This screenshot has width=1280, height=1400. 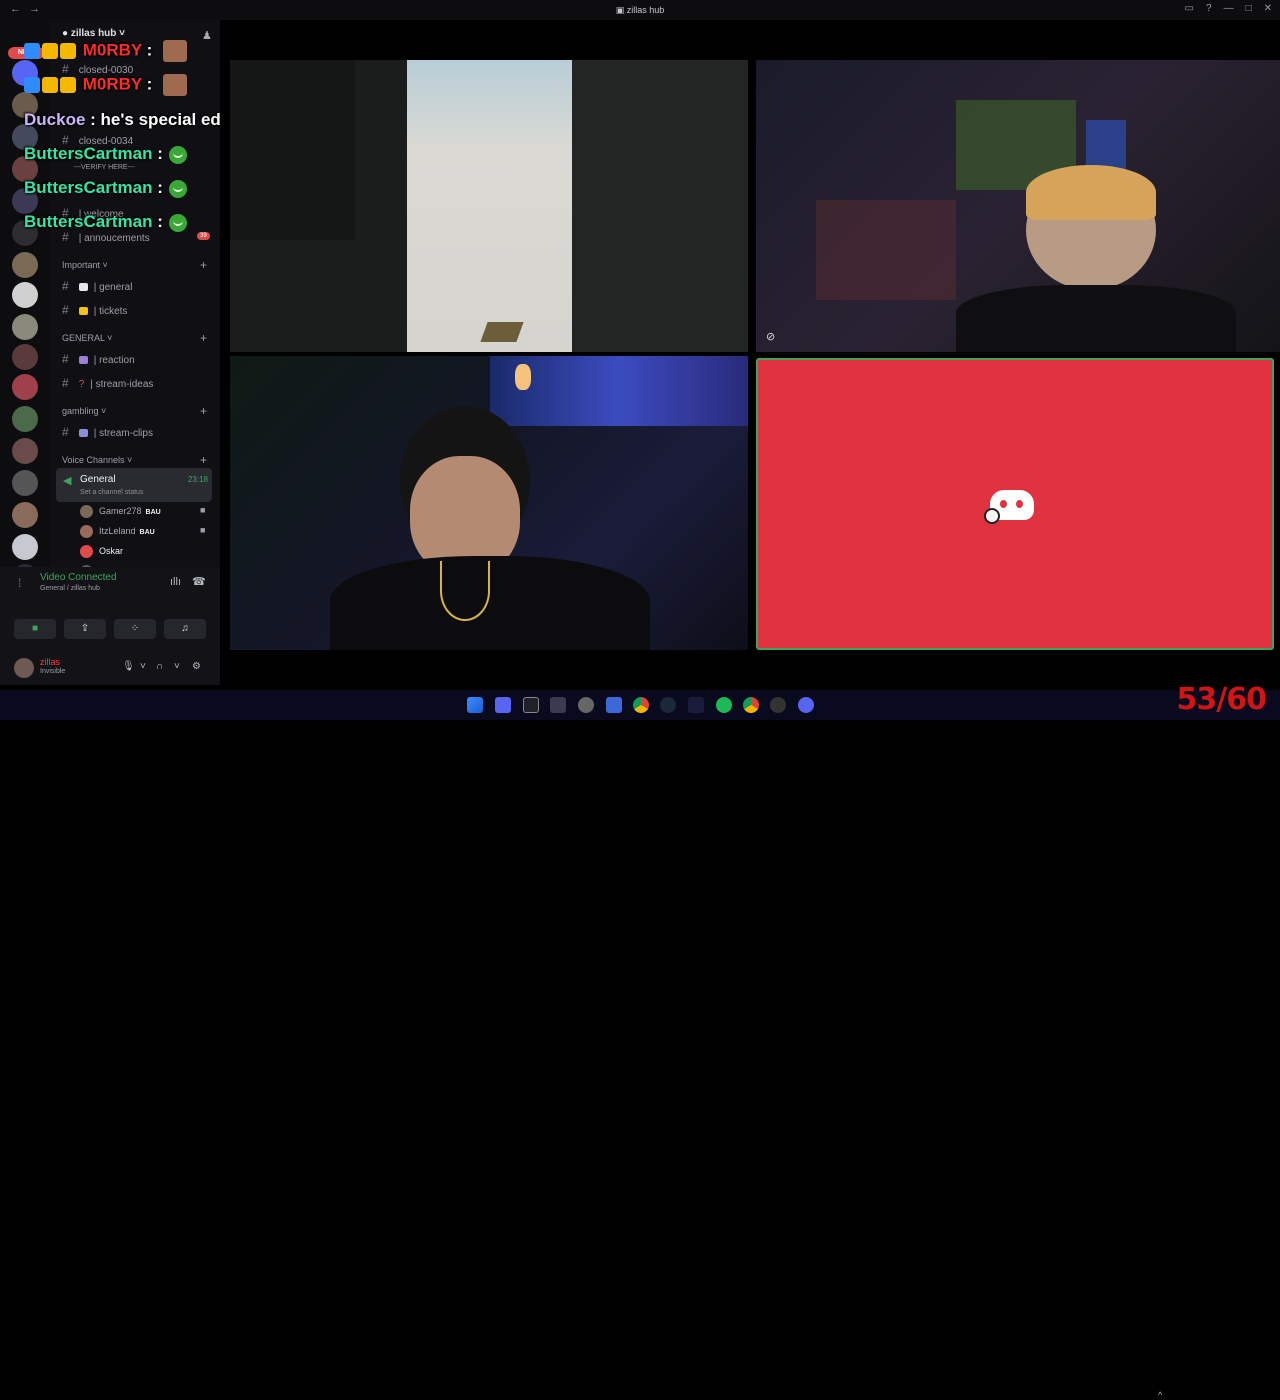 What do you see at coordinates (175, 85) in the screenshot?
I see `emote-face` at bounding box center [175, 85].